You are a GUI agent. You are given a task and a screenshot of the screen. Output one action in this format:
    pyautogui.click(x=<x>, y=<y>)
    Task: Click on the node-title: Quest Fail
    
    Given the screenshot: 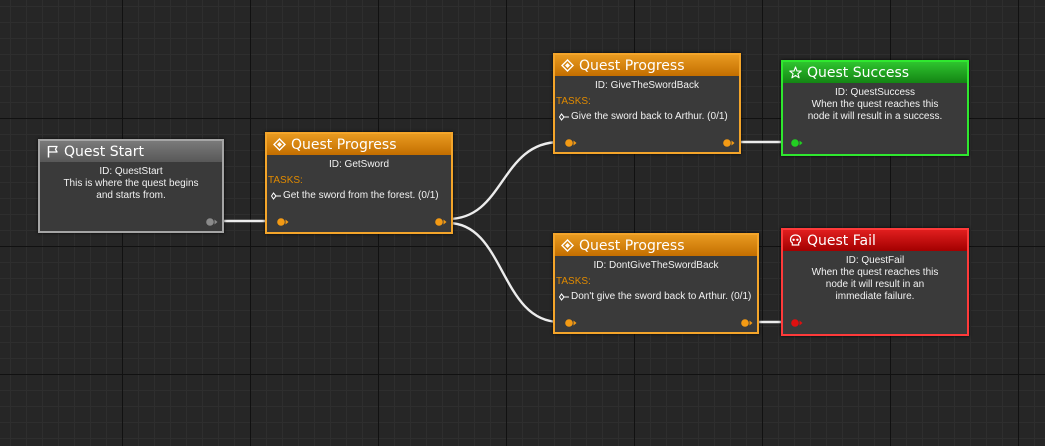 What is the action you would take?
    pyautogui.click(x=841, y=240)
    